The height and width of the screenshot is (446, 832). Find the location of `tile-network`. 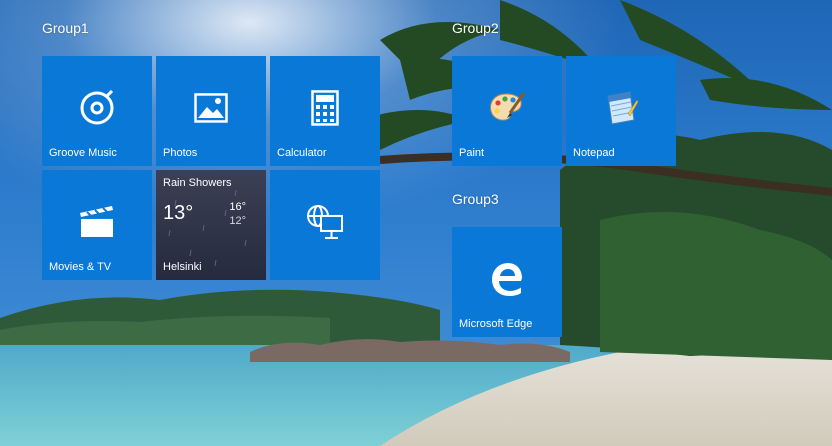

tile-network is located at coordinates (325, 225).